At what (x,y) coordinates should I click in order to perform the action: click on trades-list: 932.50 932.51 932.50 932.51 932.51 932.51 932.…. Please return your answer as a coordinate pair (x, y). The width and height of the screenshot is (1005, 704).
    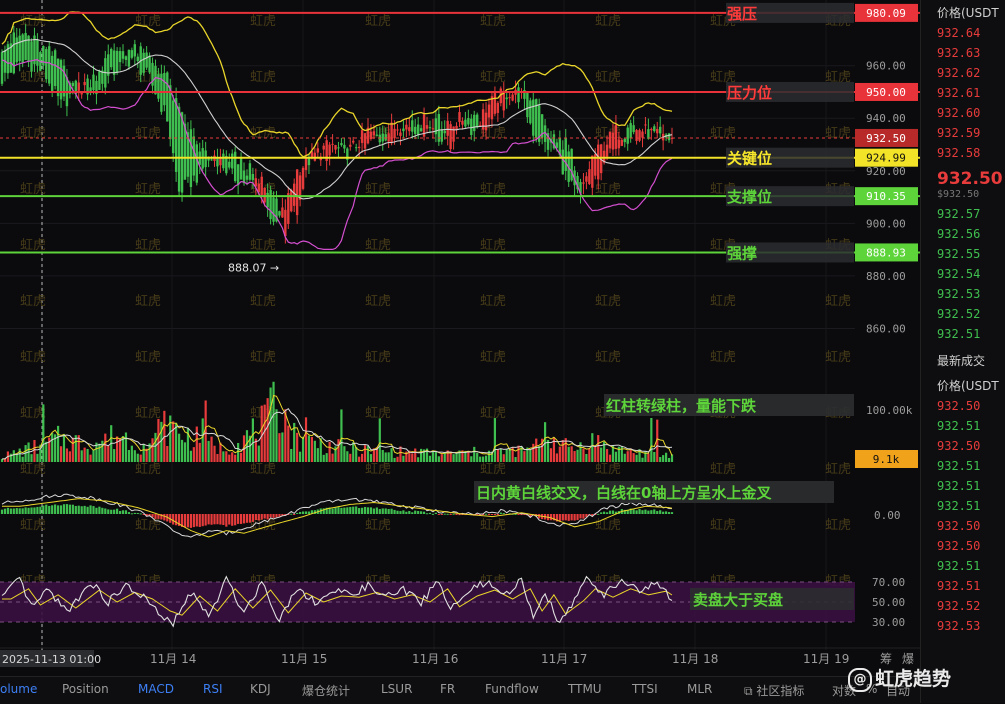
    Looking at the image, I should click on (963, 516).